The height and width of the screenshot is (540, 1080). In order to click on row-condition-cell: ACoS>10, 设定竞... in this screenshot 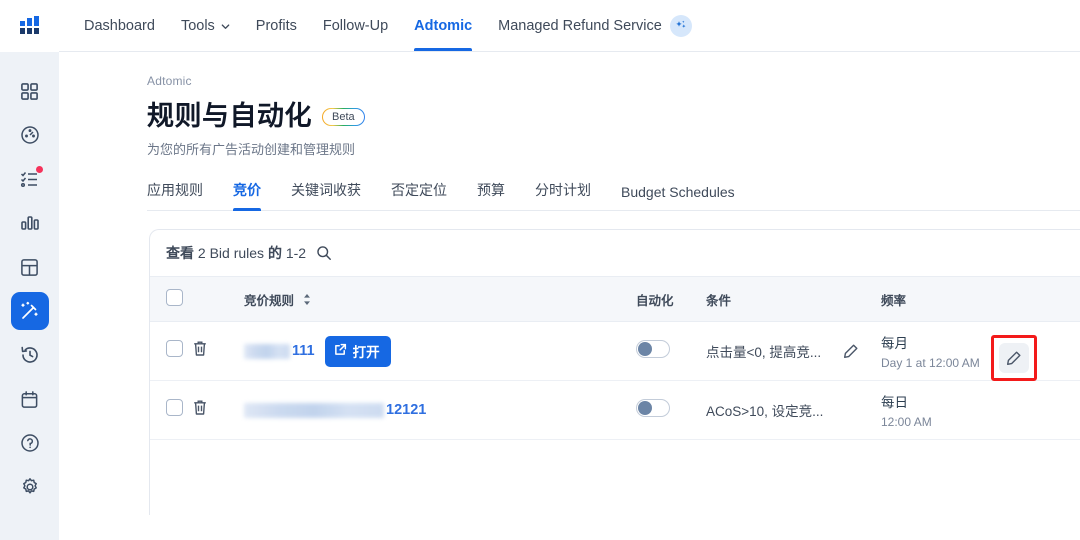, I will do `click(793, 410)`.